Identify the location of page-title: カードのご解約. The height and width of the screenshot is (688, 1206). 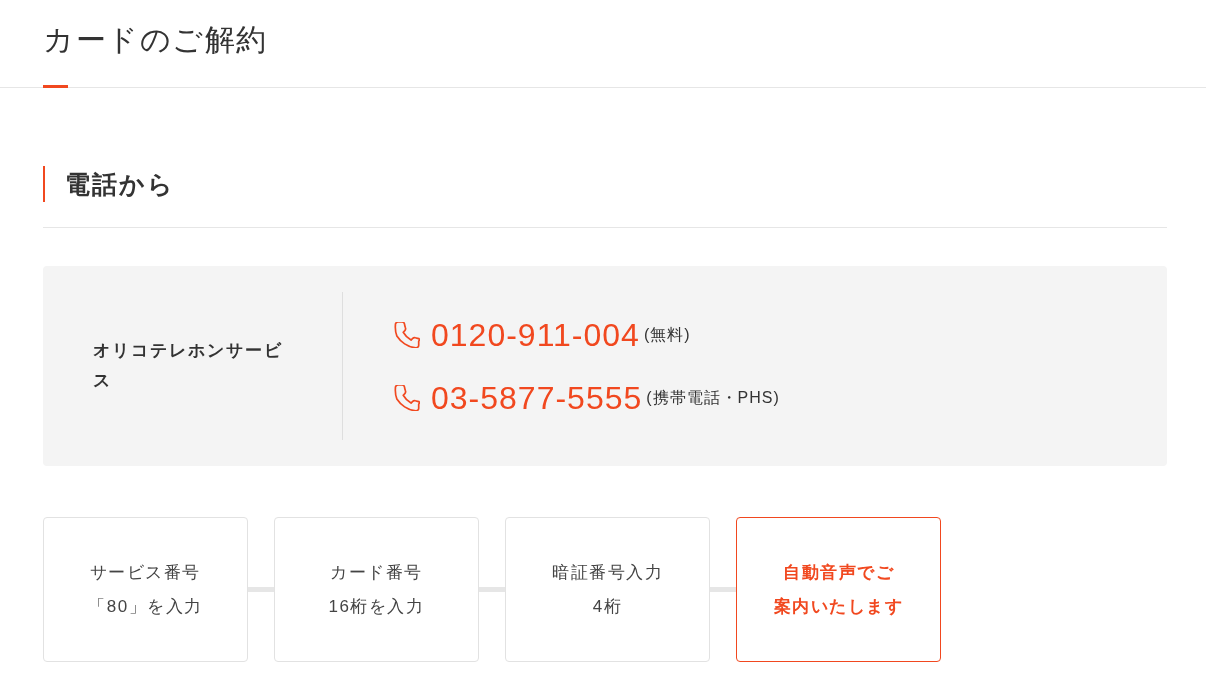
(155, 40).